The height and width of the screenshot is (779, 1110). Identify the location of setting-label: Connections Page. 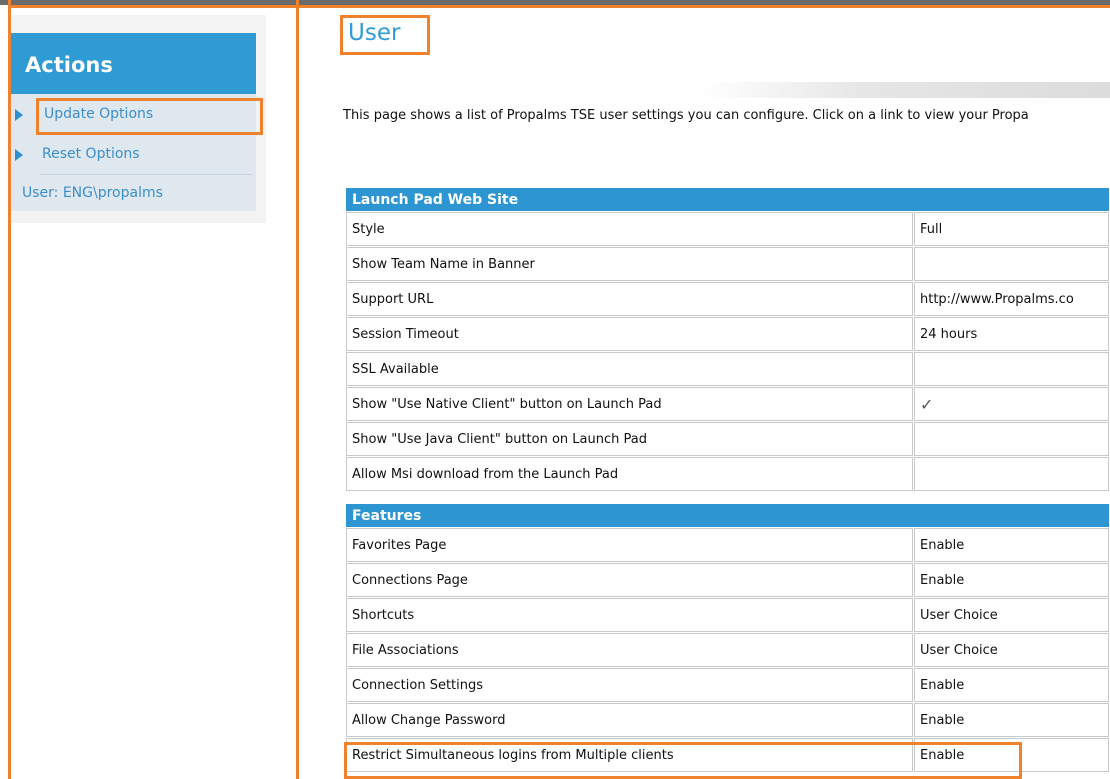
(629, 580).